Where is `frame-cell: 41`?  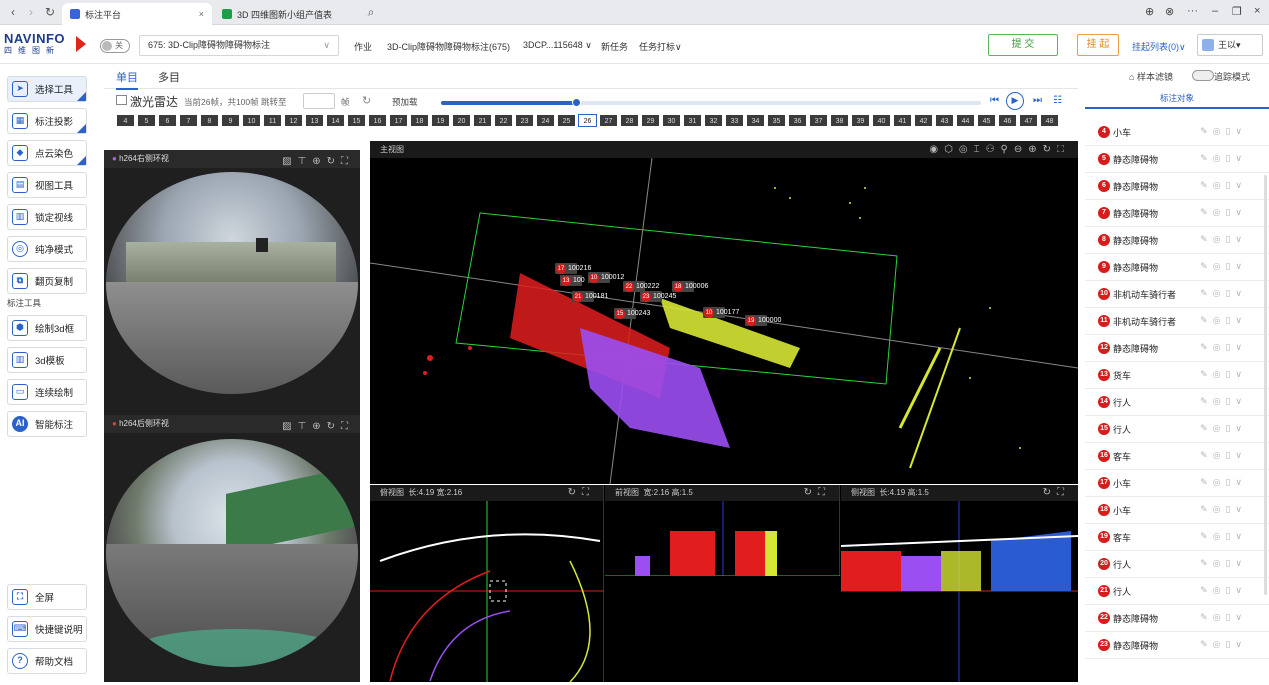 frame-cell: 41 is located at coordinates (902, 120).